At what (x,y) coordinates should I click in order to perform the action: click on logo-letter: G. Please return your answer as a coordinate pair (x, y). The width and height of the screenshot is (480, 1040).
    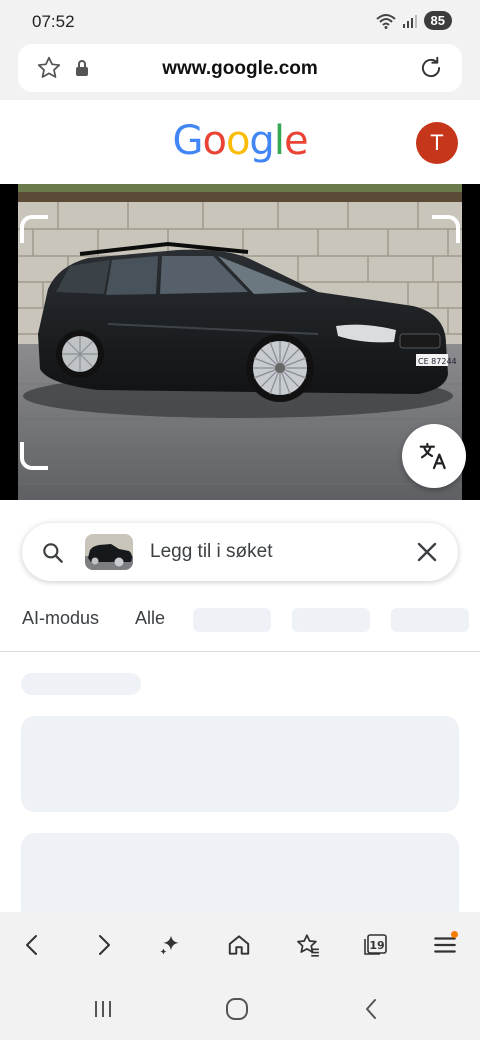
    Looking at the image, I should click on (187, 141).